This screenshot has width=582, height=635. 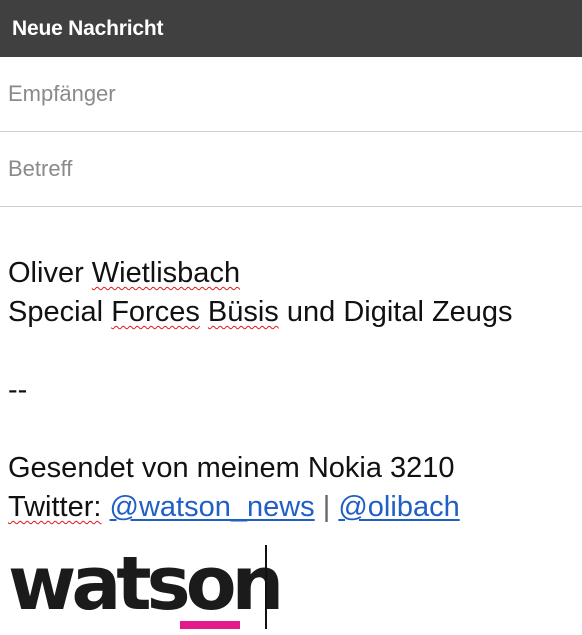 I want to click on twitter-link-olibach: @olibach, so click(x=398, y=507).